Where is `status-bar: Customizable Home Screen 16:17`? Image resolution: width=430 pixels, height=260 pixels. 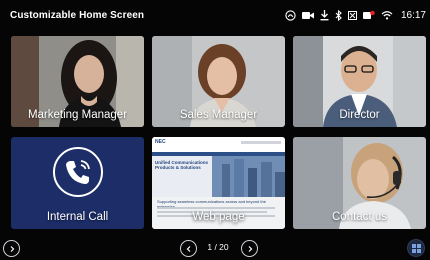 status-bar: Customizable Home Screen 16:17 is located at coordinates (215, 15).